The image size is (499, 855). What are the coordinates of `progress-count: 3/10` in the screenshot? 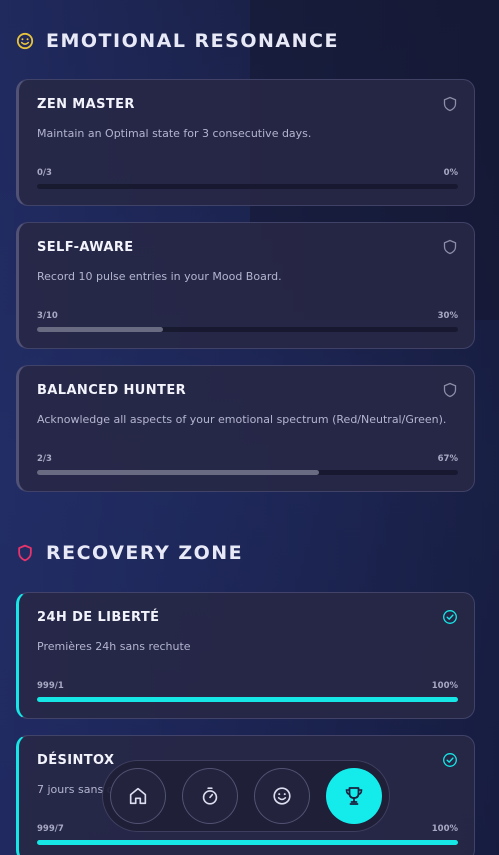 It's located at (47, 316).